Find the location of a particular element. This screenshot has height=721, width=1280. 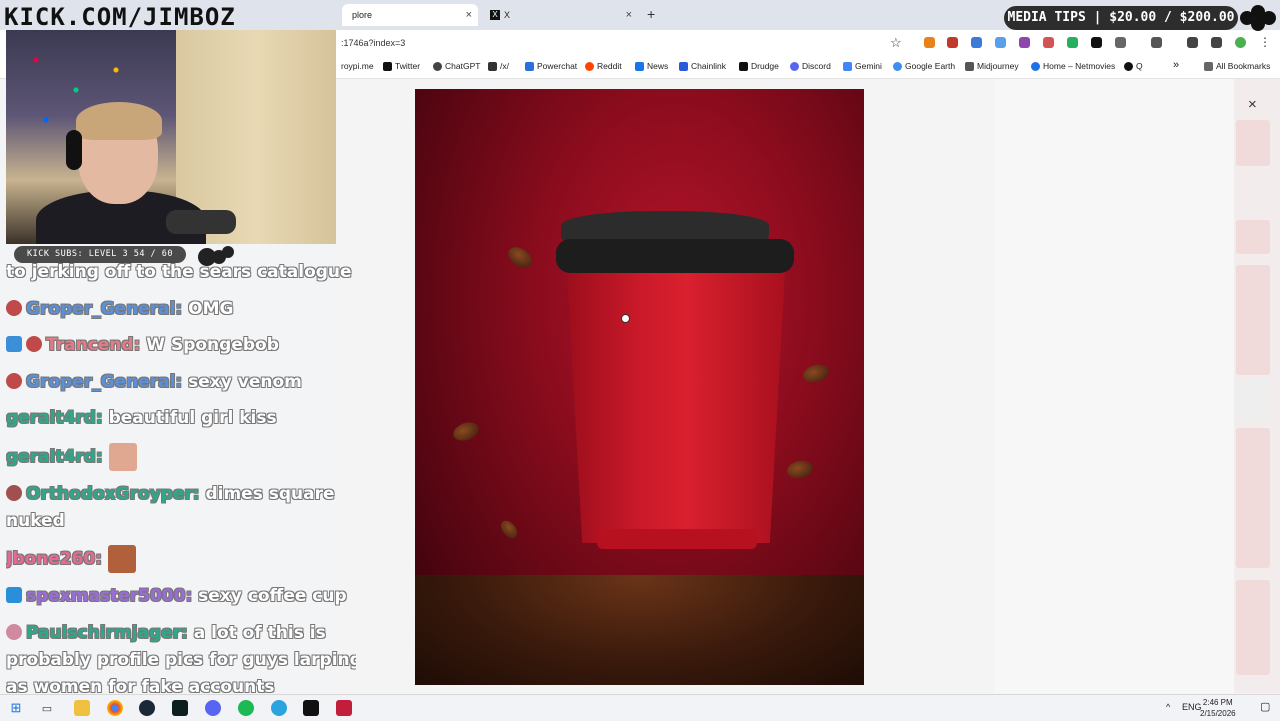

kick-logo-icon is located at coordinates (1258, 18).